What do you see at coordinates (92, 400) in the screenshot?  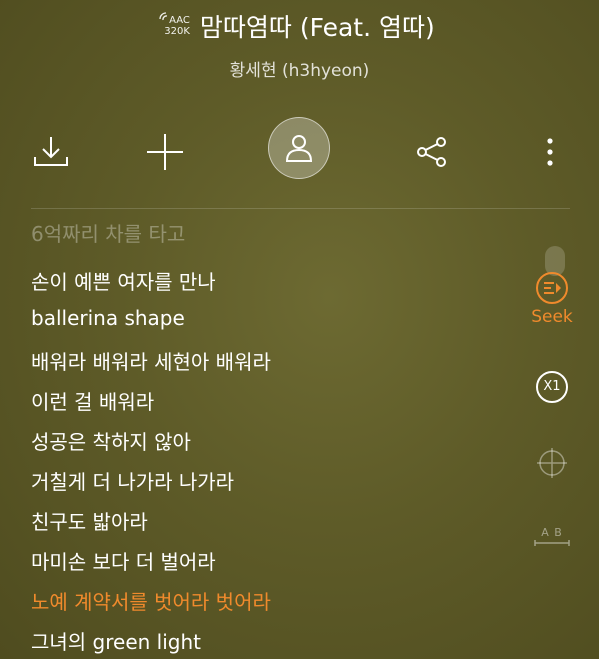 I see `lyric-line: 이런 걸 배워라` at bounding box center [92, 400].